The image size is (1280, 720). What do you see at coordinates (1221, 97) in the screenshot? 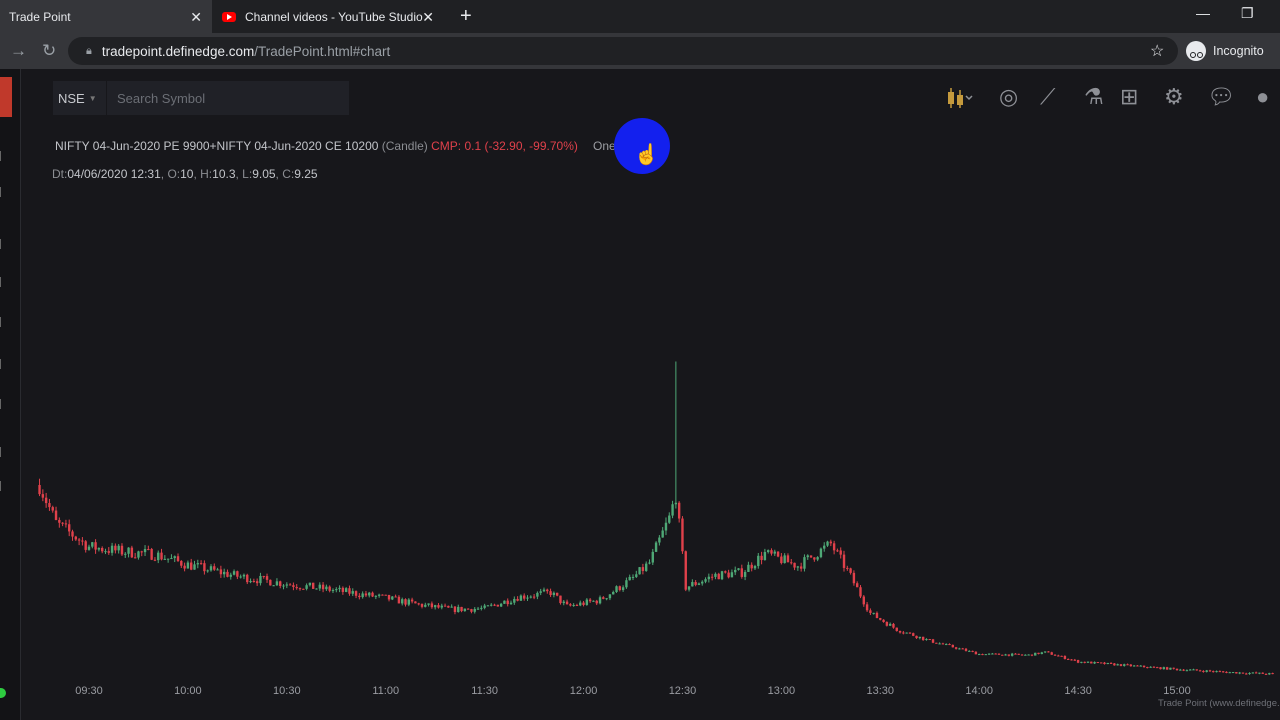
I see `chat-help-icon: 💬︎` at bounding box center [1221, 97].